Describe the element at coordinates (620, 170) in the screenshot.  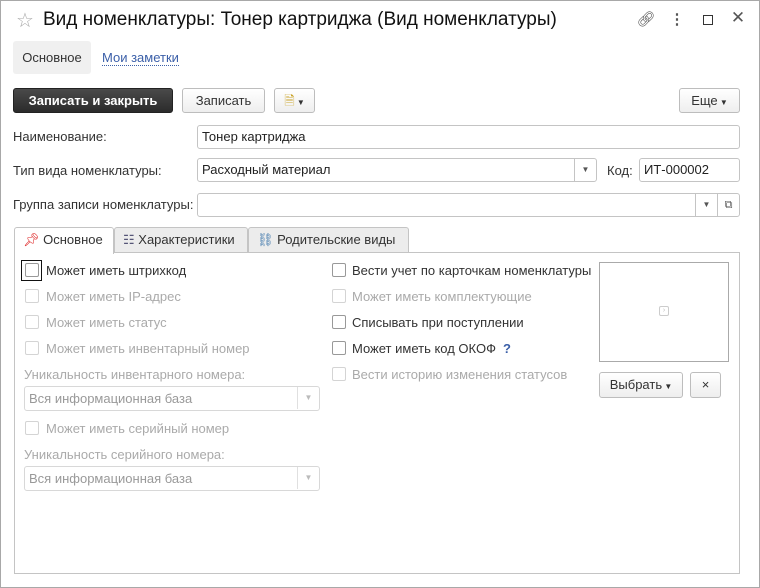
I see `code-label: Код:` at that location.